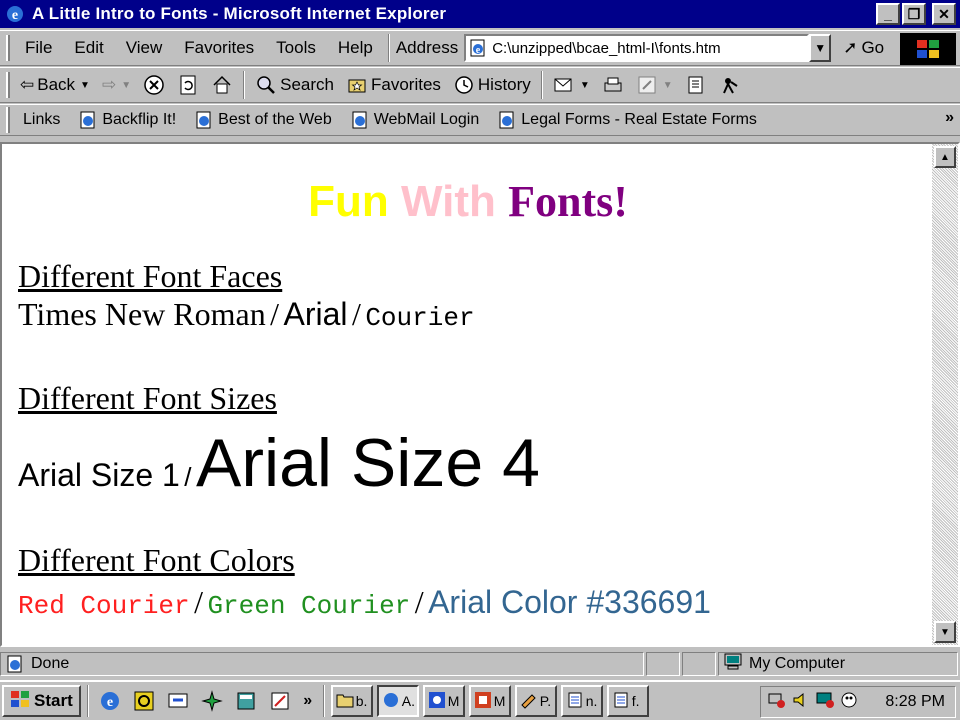  I want to click on task-button-f: f., so click(627, 701).